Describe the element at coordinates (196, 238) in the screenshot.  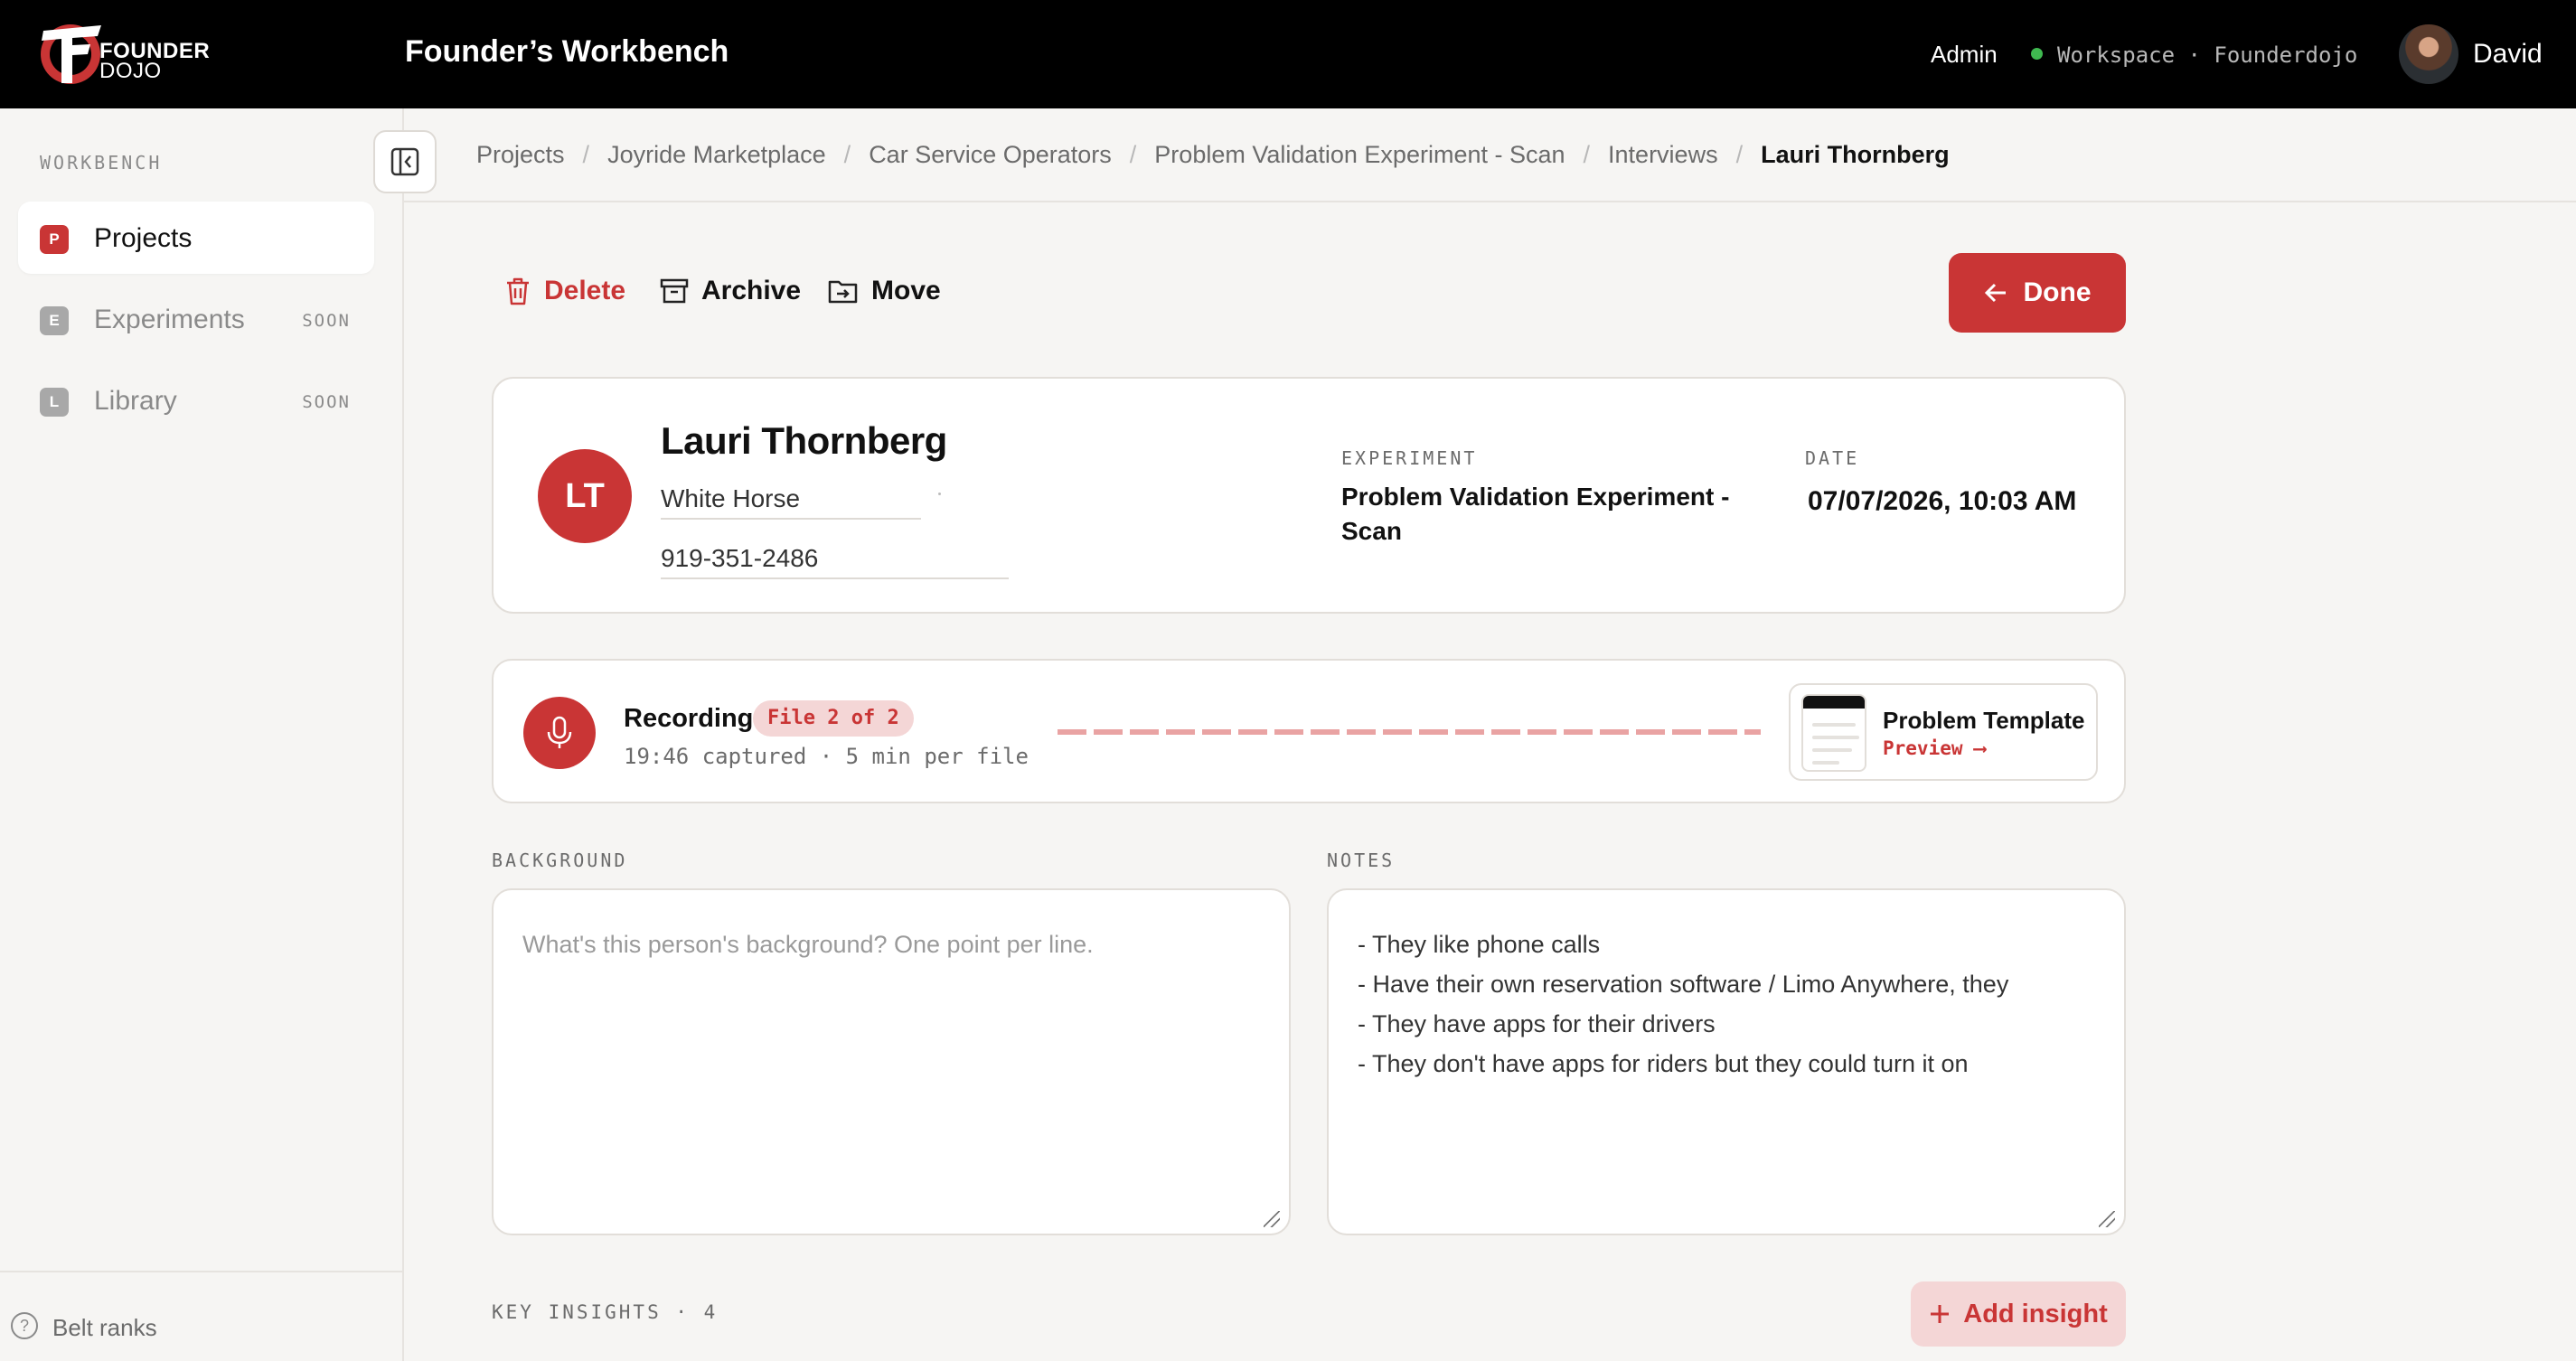
I see `sidebar-item-projects: P Projects` at that location.